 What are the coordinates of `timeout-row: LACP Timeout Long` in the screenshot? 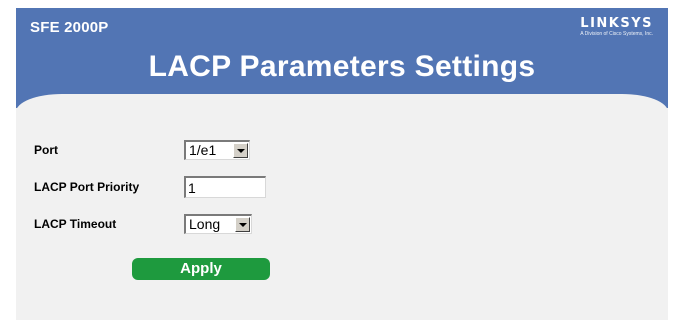 It's located at (143, 224).